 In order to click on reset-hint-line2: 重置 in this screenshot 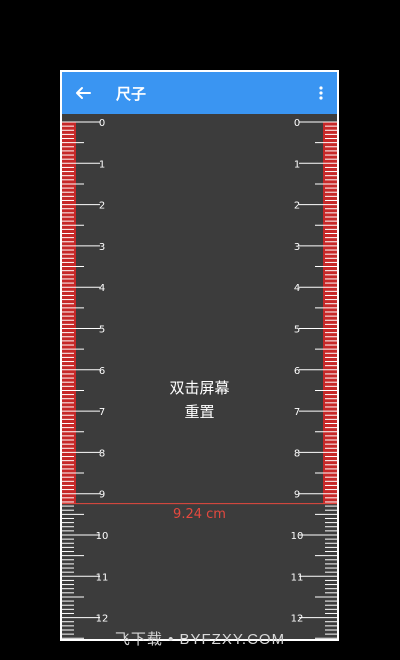, I will do `click(199, 412)`.